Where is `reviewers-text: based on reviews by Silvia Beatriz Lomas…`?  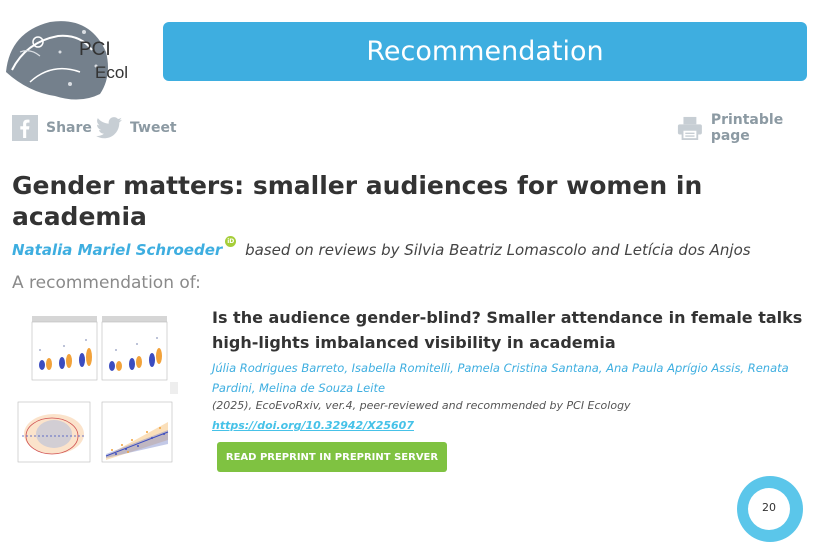 reviewers-text: based on reviews by Silvia Beatriz Lomas… is located at coordinates (498, 250).